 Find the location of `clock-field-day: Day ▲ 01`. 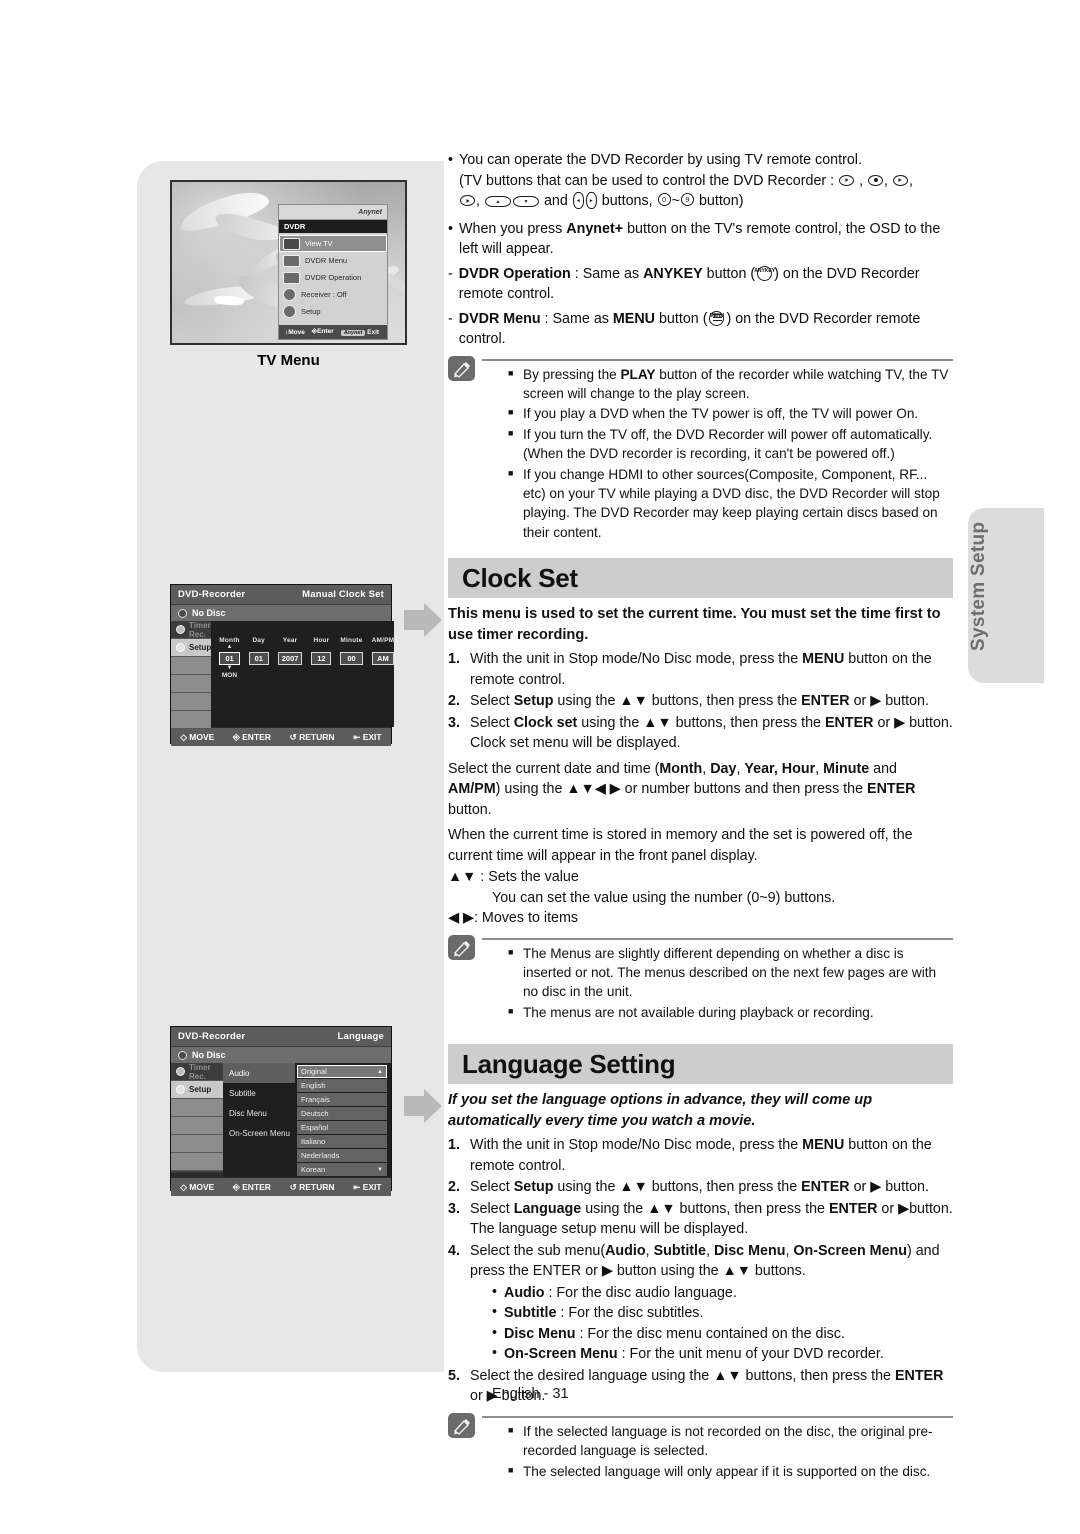

clock-field-day: Day ▲ 01 is located at coordinates (258, 658).